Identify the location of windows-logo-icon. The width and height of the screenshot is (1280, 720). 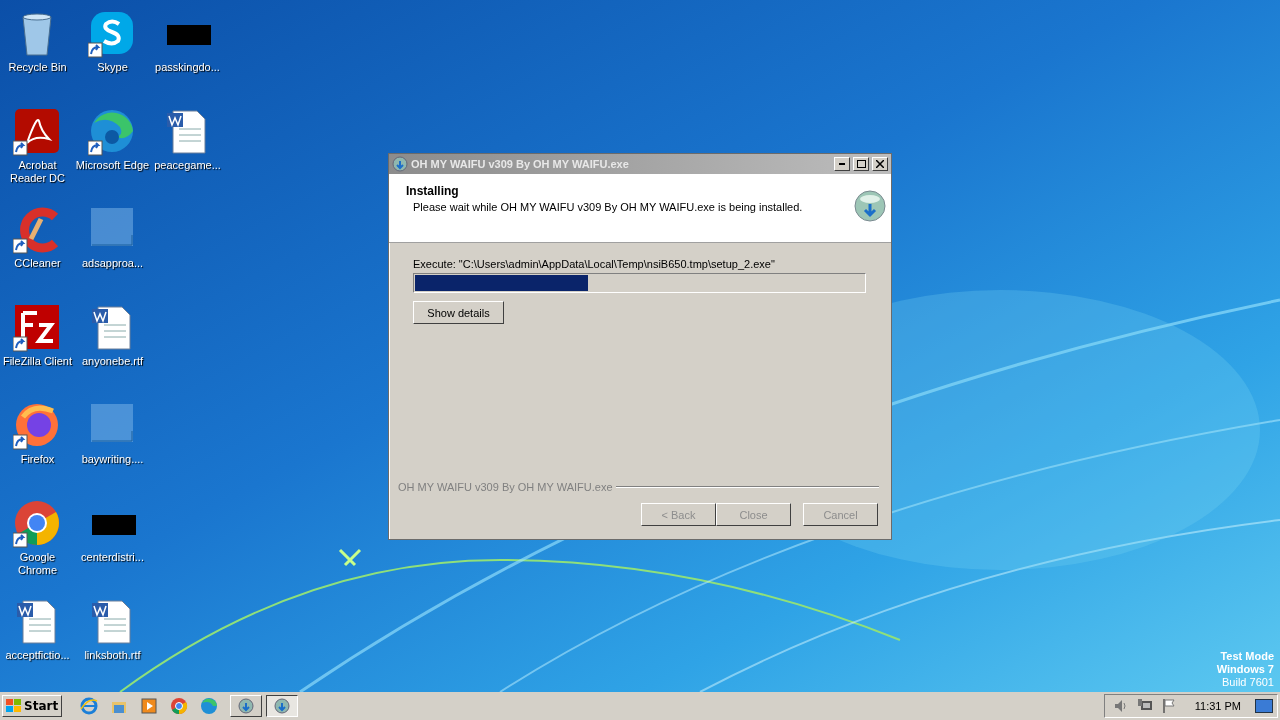
(14, 706).